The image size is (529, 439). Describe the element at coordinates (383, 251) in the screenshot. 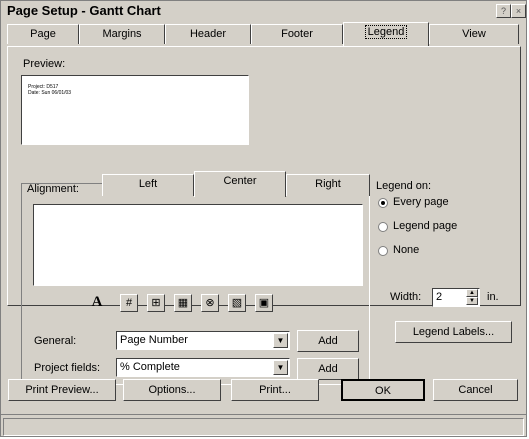

I see `radio-none` at that location.